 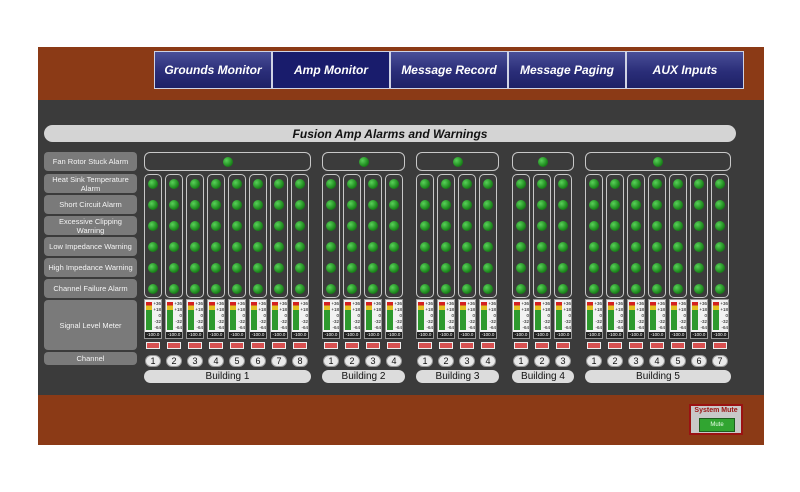 I want to click on channel-number: 8, so click(x=300, y=361).